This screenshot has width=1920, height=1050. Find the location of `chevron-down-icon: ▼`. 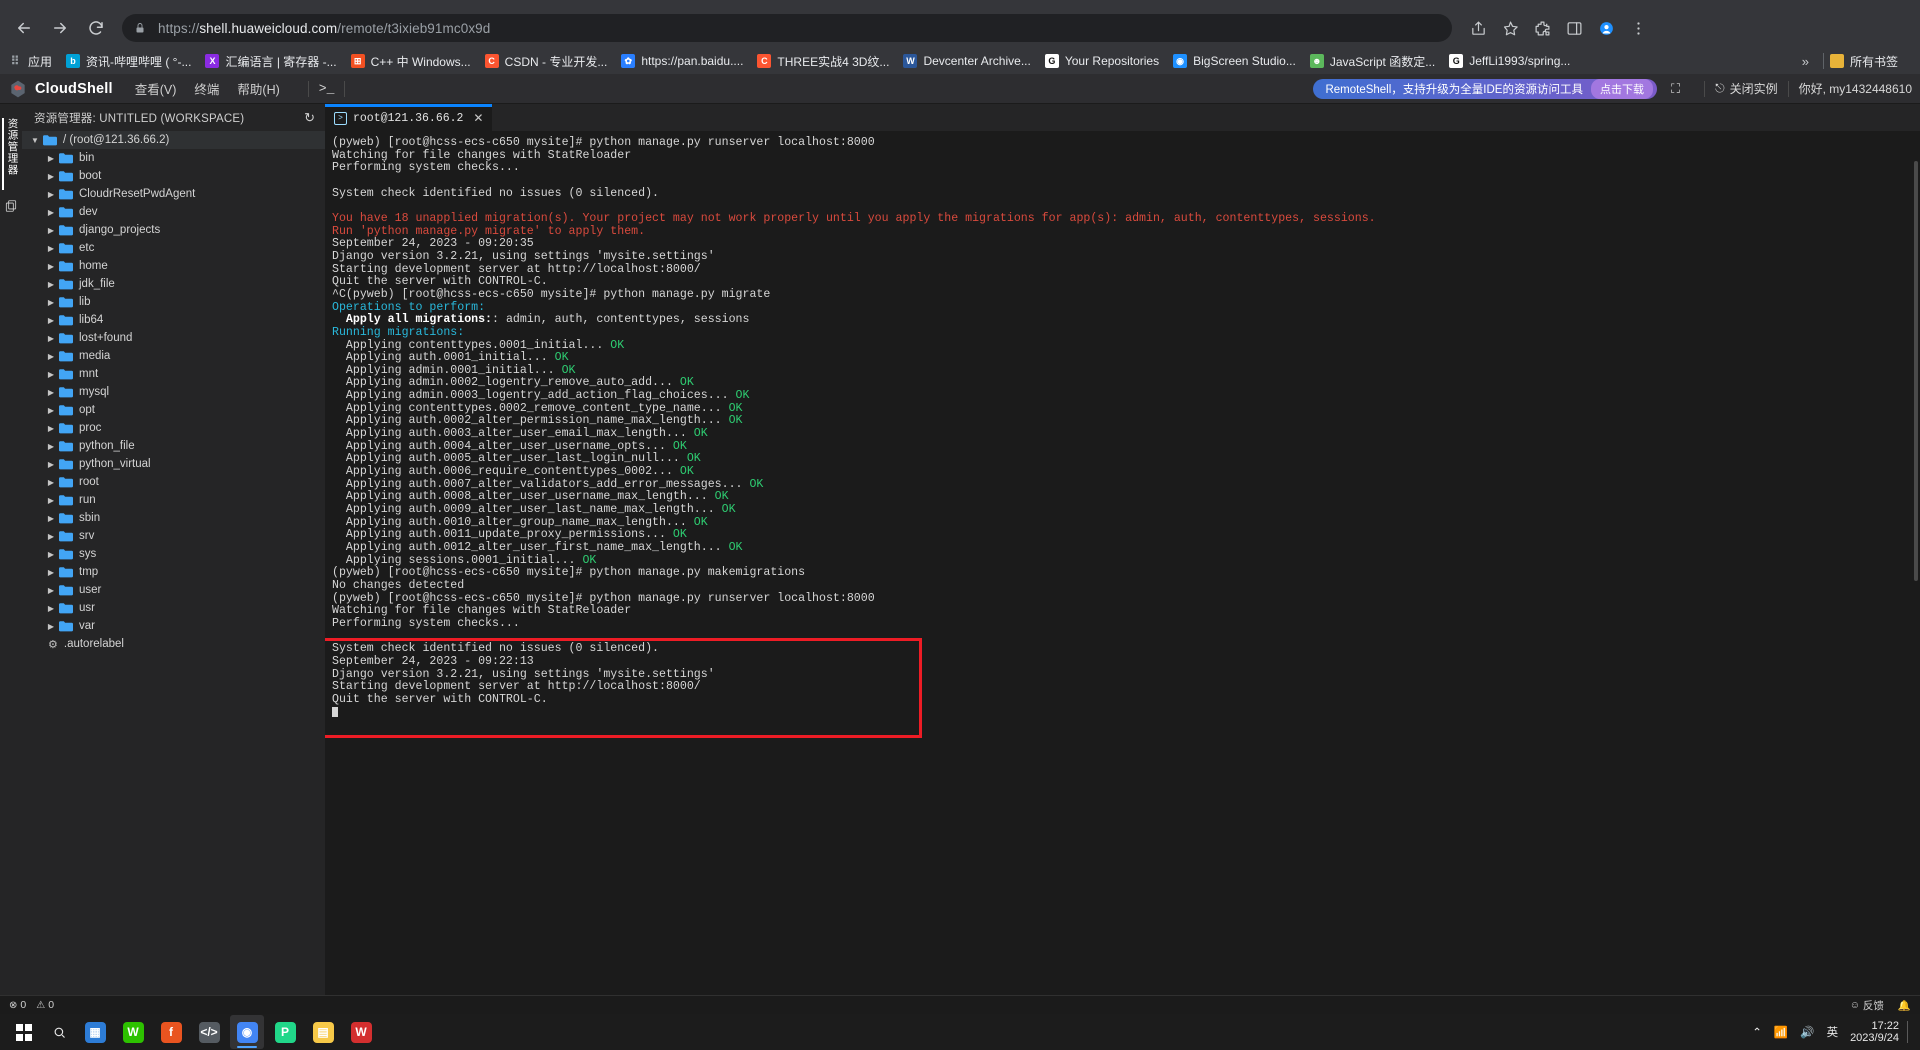

chevron-down-icon: ▼ is located at coordinates (35, 140).